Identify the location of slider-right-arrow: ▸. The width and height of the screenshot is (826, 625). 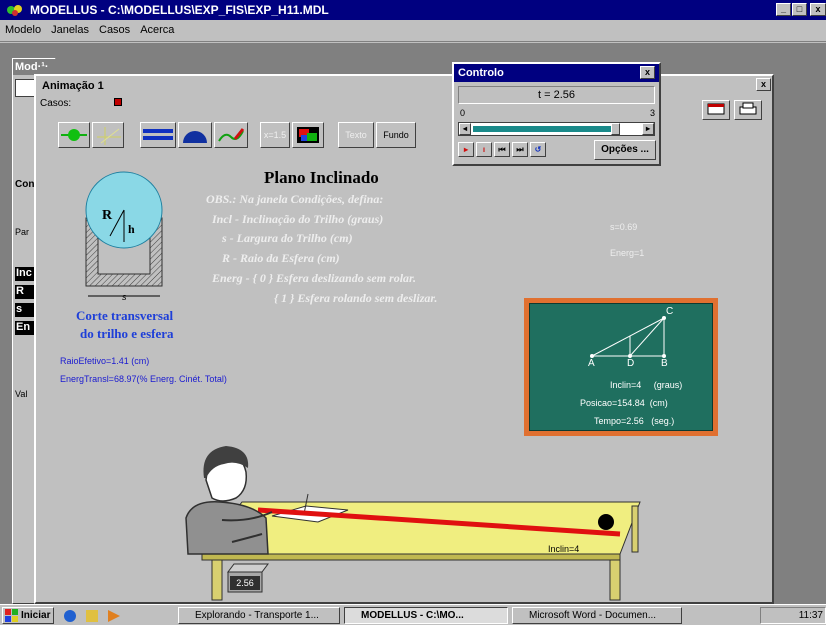
(648, 129).